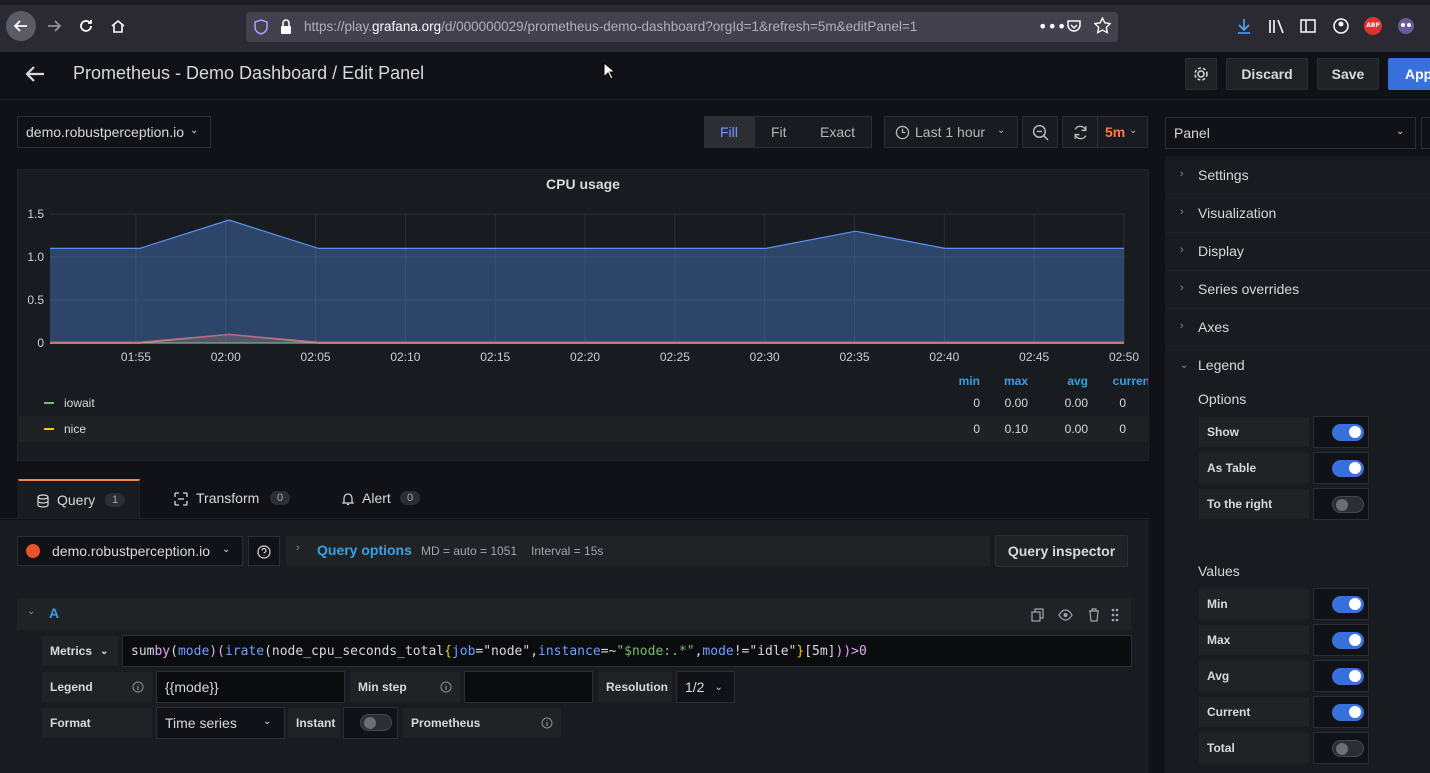 The image size is (1430, 773). I want to click on lock-icon, so click(286, 29).